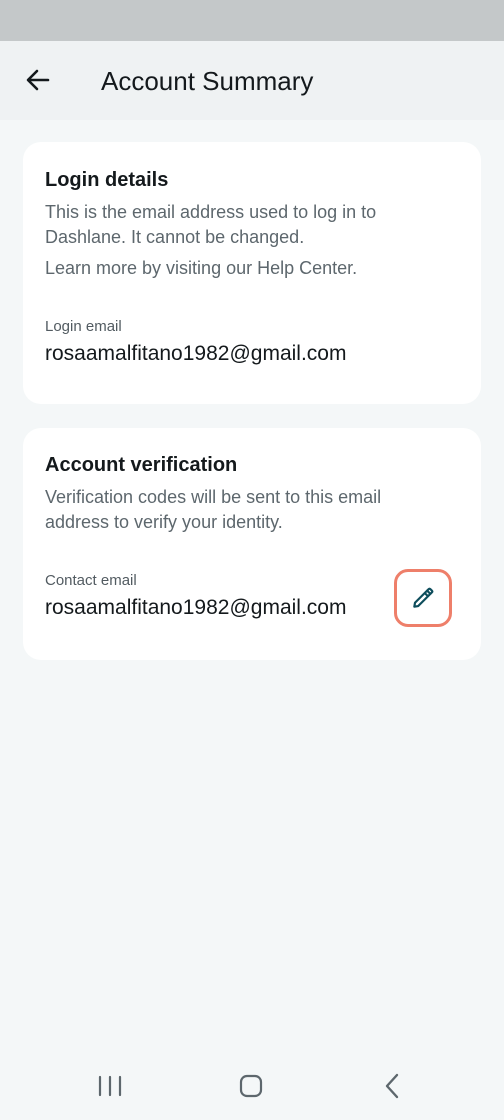 Image resolution: width=504 pixels, height=1120 pixels. What do you see at coordinates (207, 81) in the screenshot?
I see `page-title: Account Summary` at bounding box center [207, 81].